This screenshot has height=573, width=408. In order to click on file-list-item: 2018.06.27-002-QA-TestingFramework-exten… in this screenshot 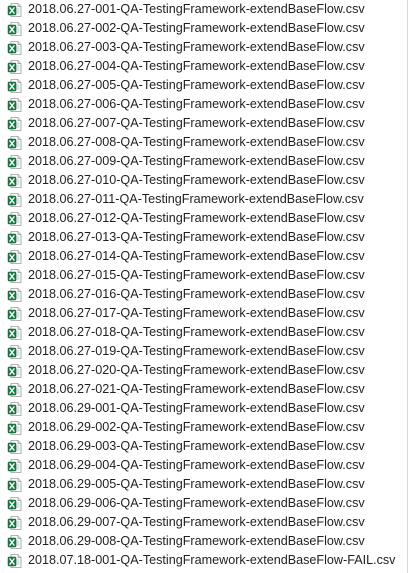, I will do `click(203, 28)`.